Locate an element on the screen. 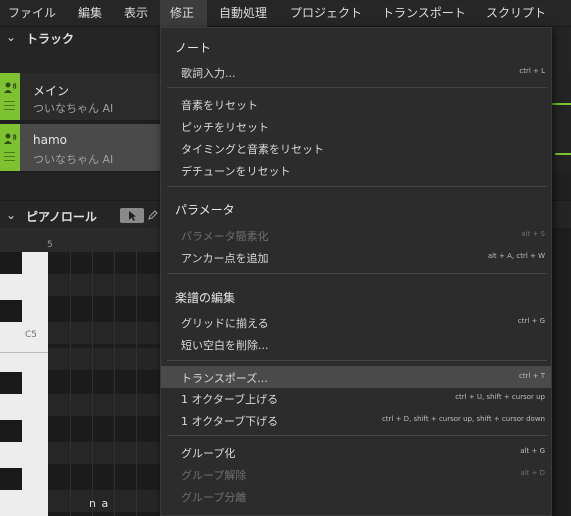  menu-item-reset-phonemes: 音素をリセット is located at coordinates (356, 104).